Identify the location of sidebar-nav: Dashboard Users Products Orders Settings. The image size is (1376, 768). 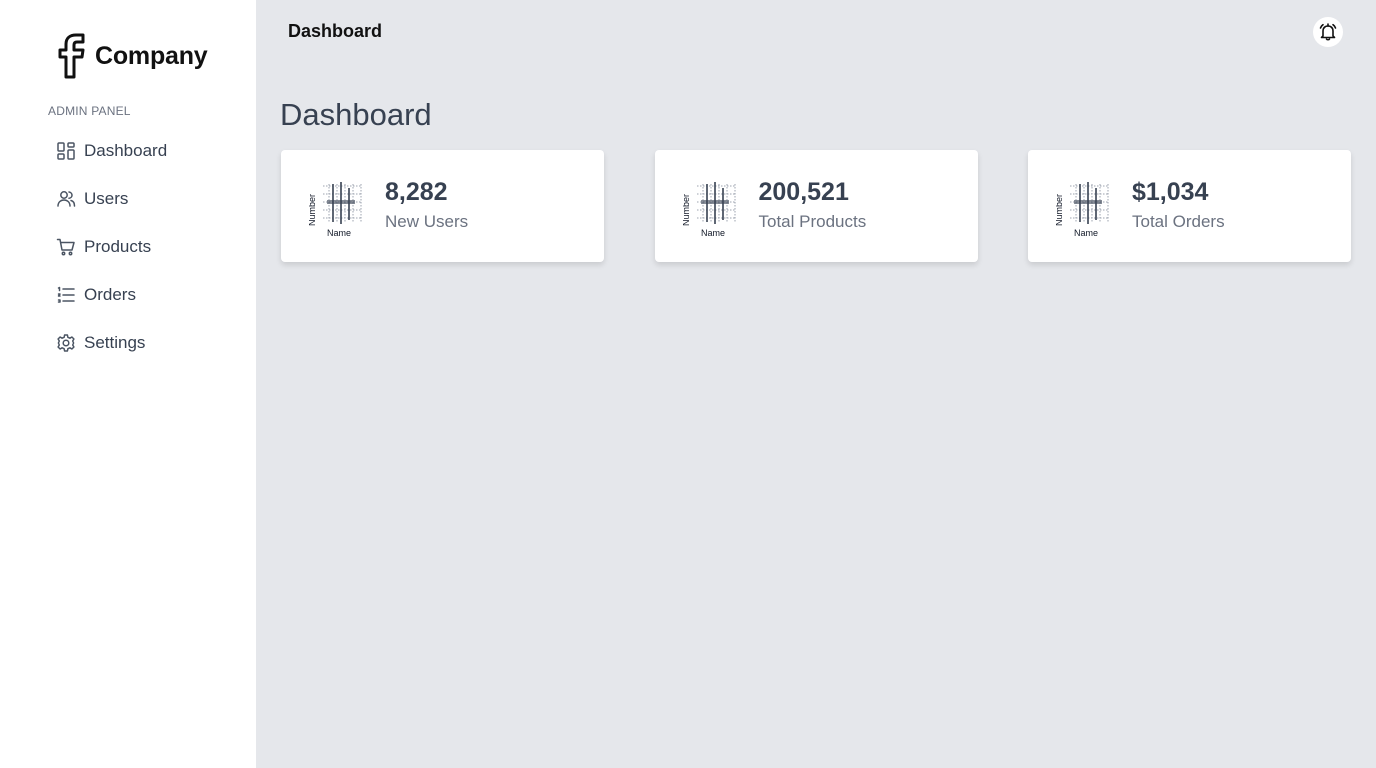
(111, 256).